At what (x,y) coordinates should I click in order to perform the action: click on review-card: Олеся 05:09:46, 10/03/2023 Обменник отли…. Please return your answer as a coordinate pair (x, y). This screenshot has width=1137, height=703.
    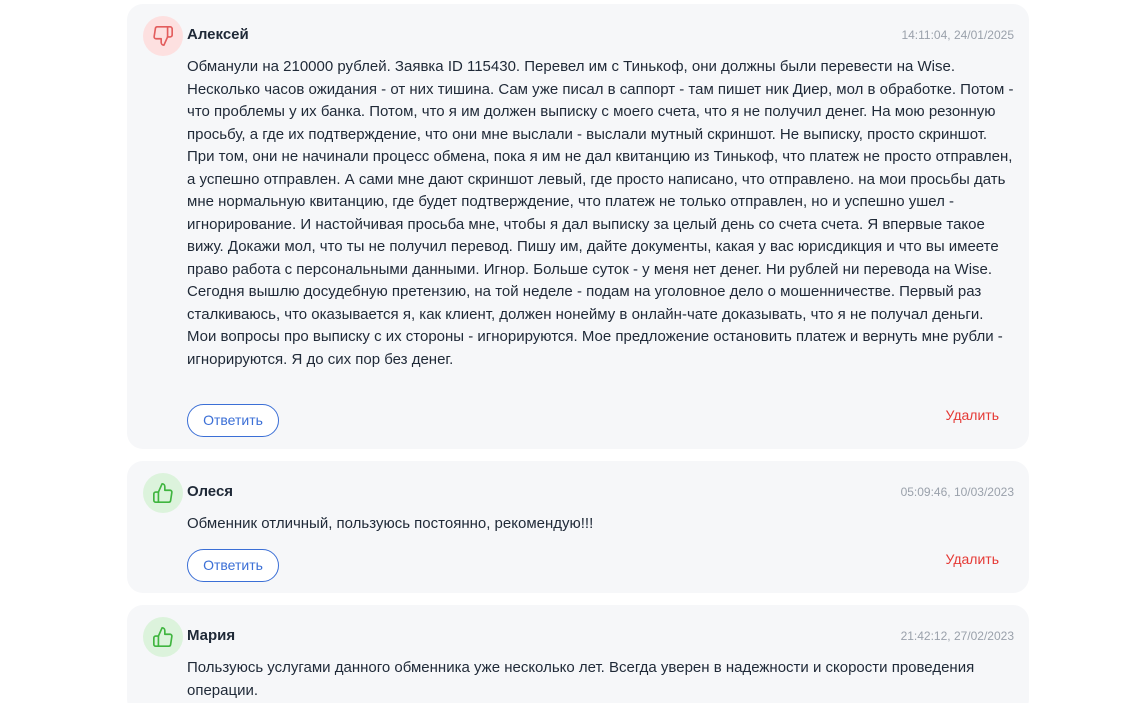
    Looking at the image, I should click on (578, 527).